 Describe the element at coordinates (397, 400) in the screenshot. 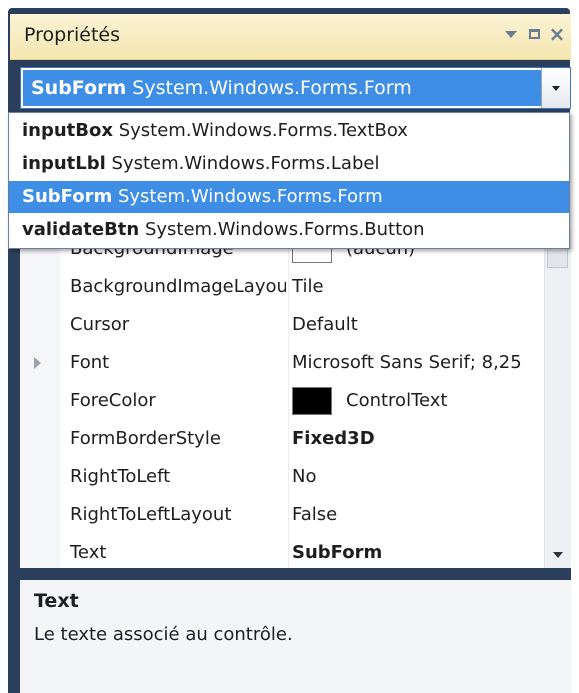

I see `property-value-text: ControlText` at that location.